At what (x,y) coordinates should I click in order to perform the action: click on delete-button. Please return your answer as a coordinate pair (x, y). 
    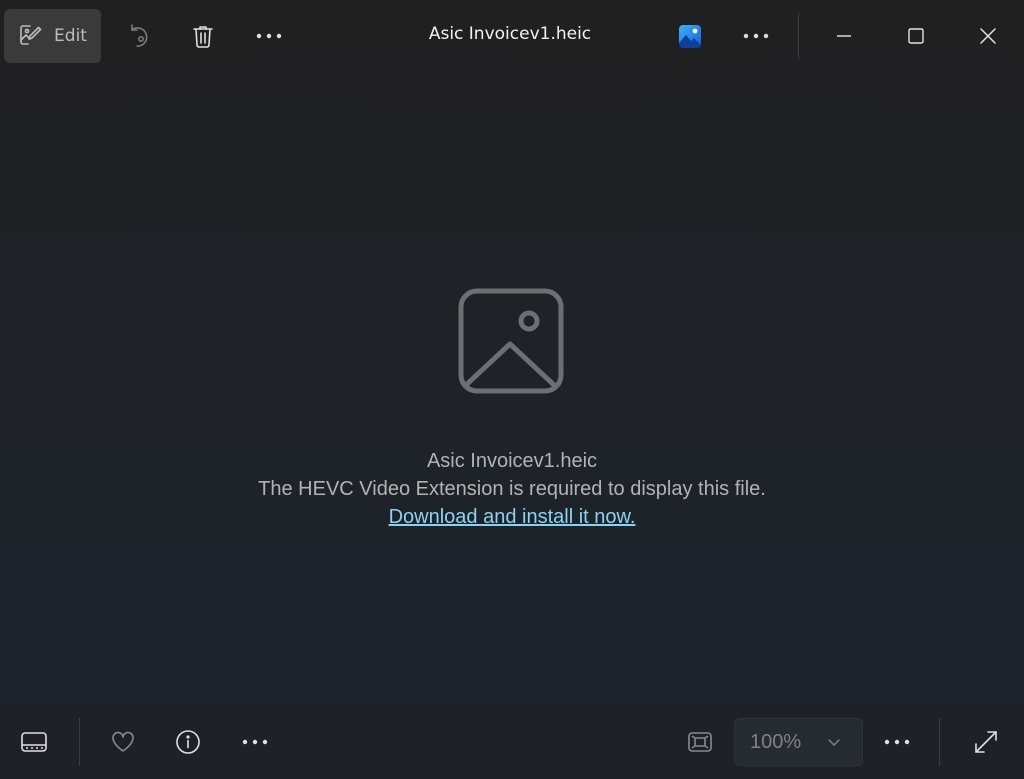
    Looking at the image, I should click on (203, 36).